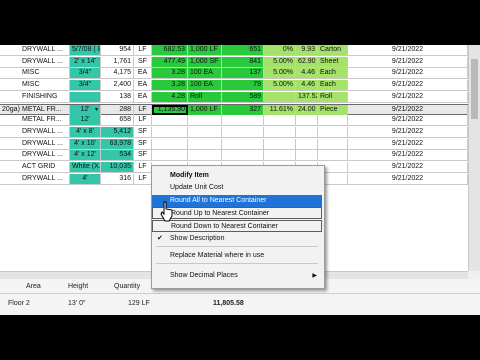 This screenshot has height=360, width=480. What do you see at coordinates (117, 167) in the screenshot?
I see `cell-c2: 10,035` at bounding box center [117, 167].